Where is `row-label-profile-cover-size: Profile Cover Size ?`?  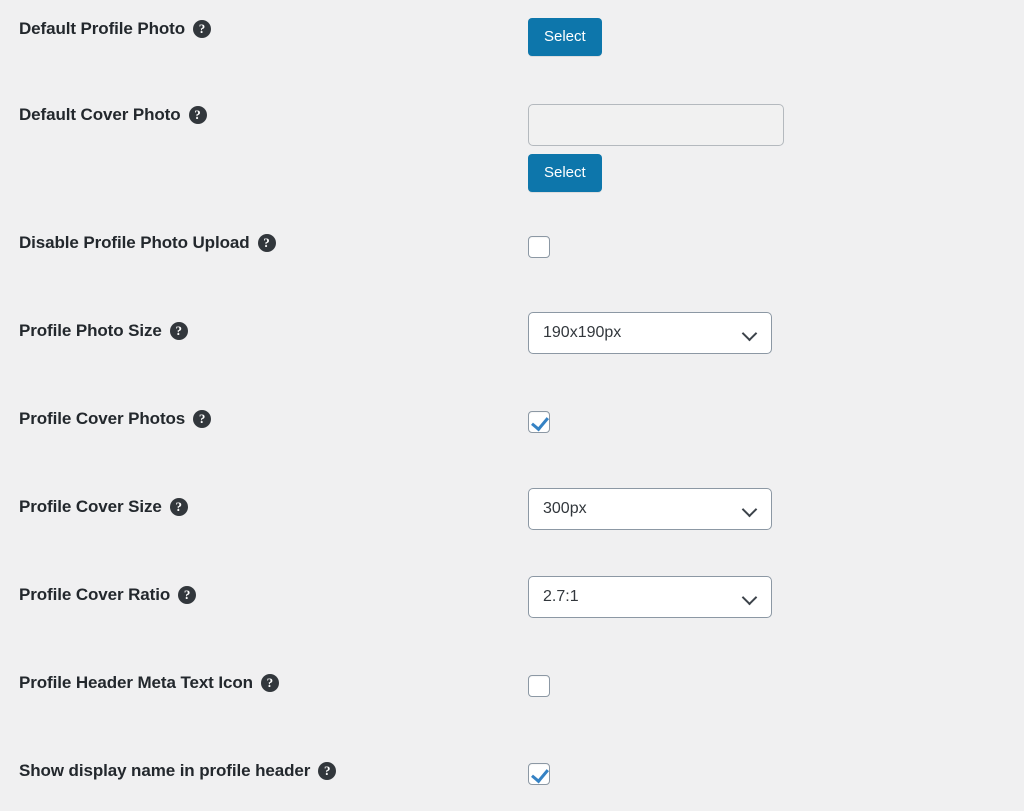 row-label-profile-cover-size: Profile Cover Size ? is located at coordinates (264, 503).